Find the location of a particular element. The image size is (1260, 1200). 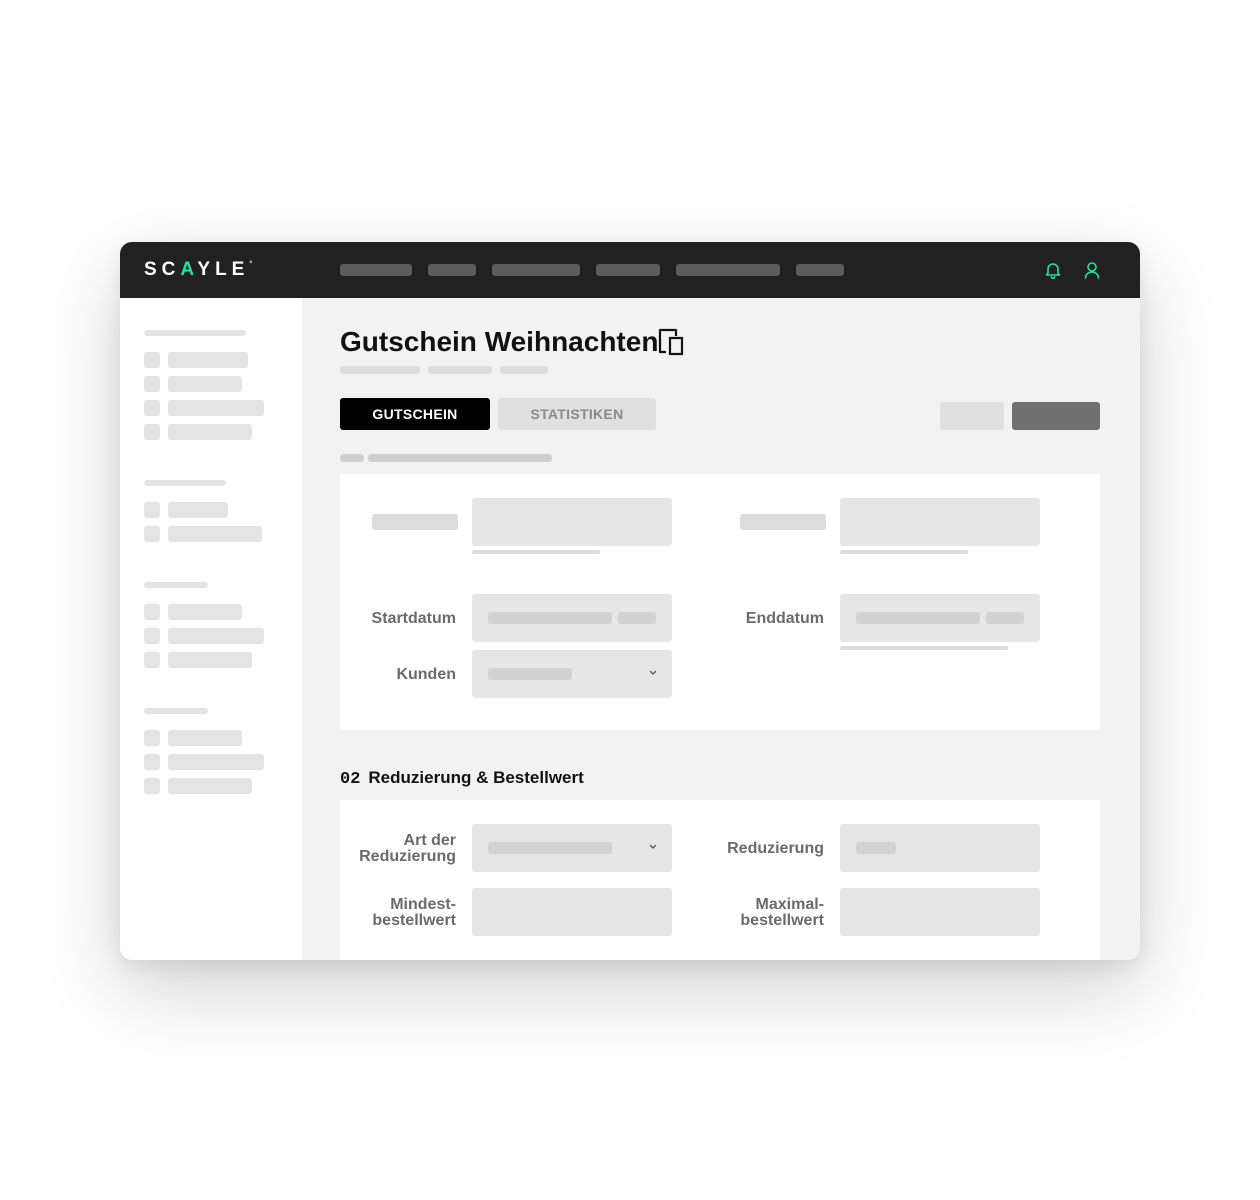

start-date-field is located at coordinates (572, 618).